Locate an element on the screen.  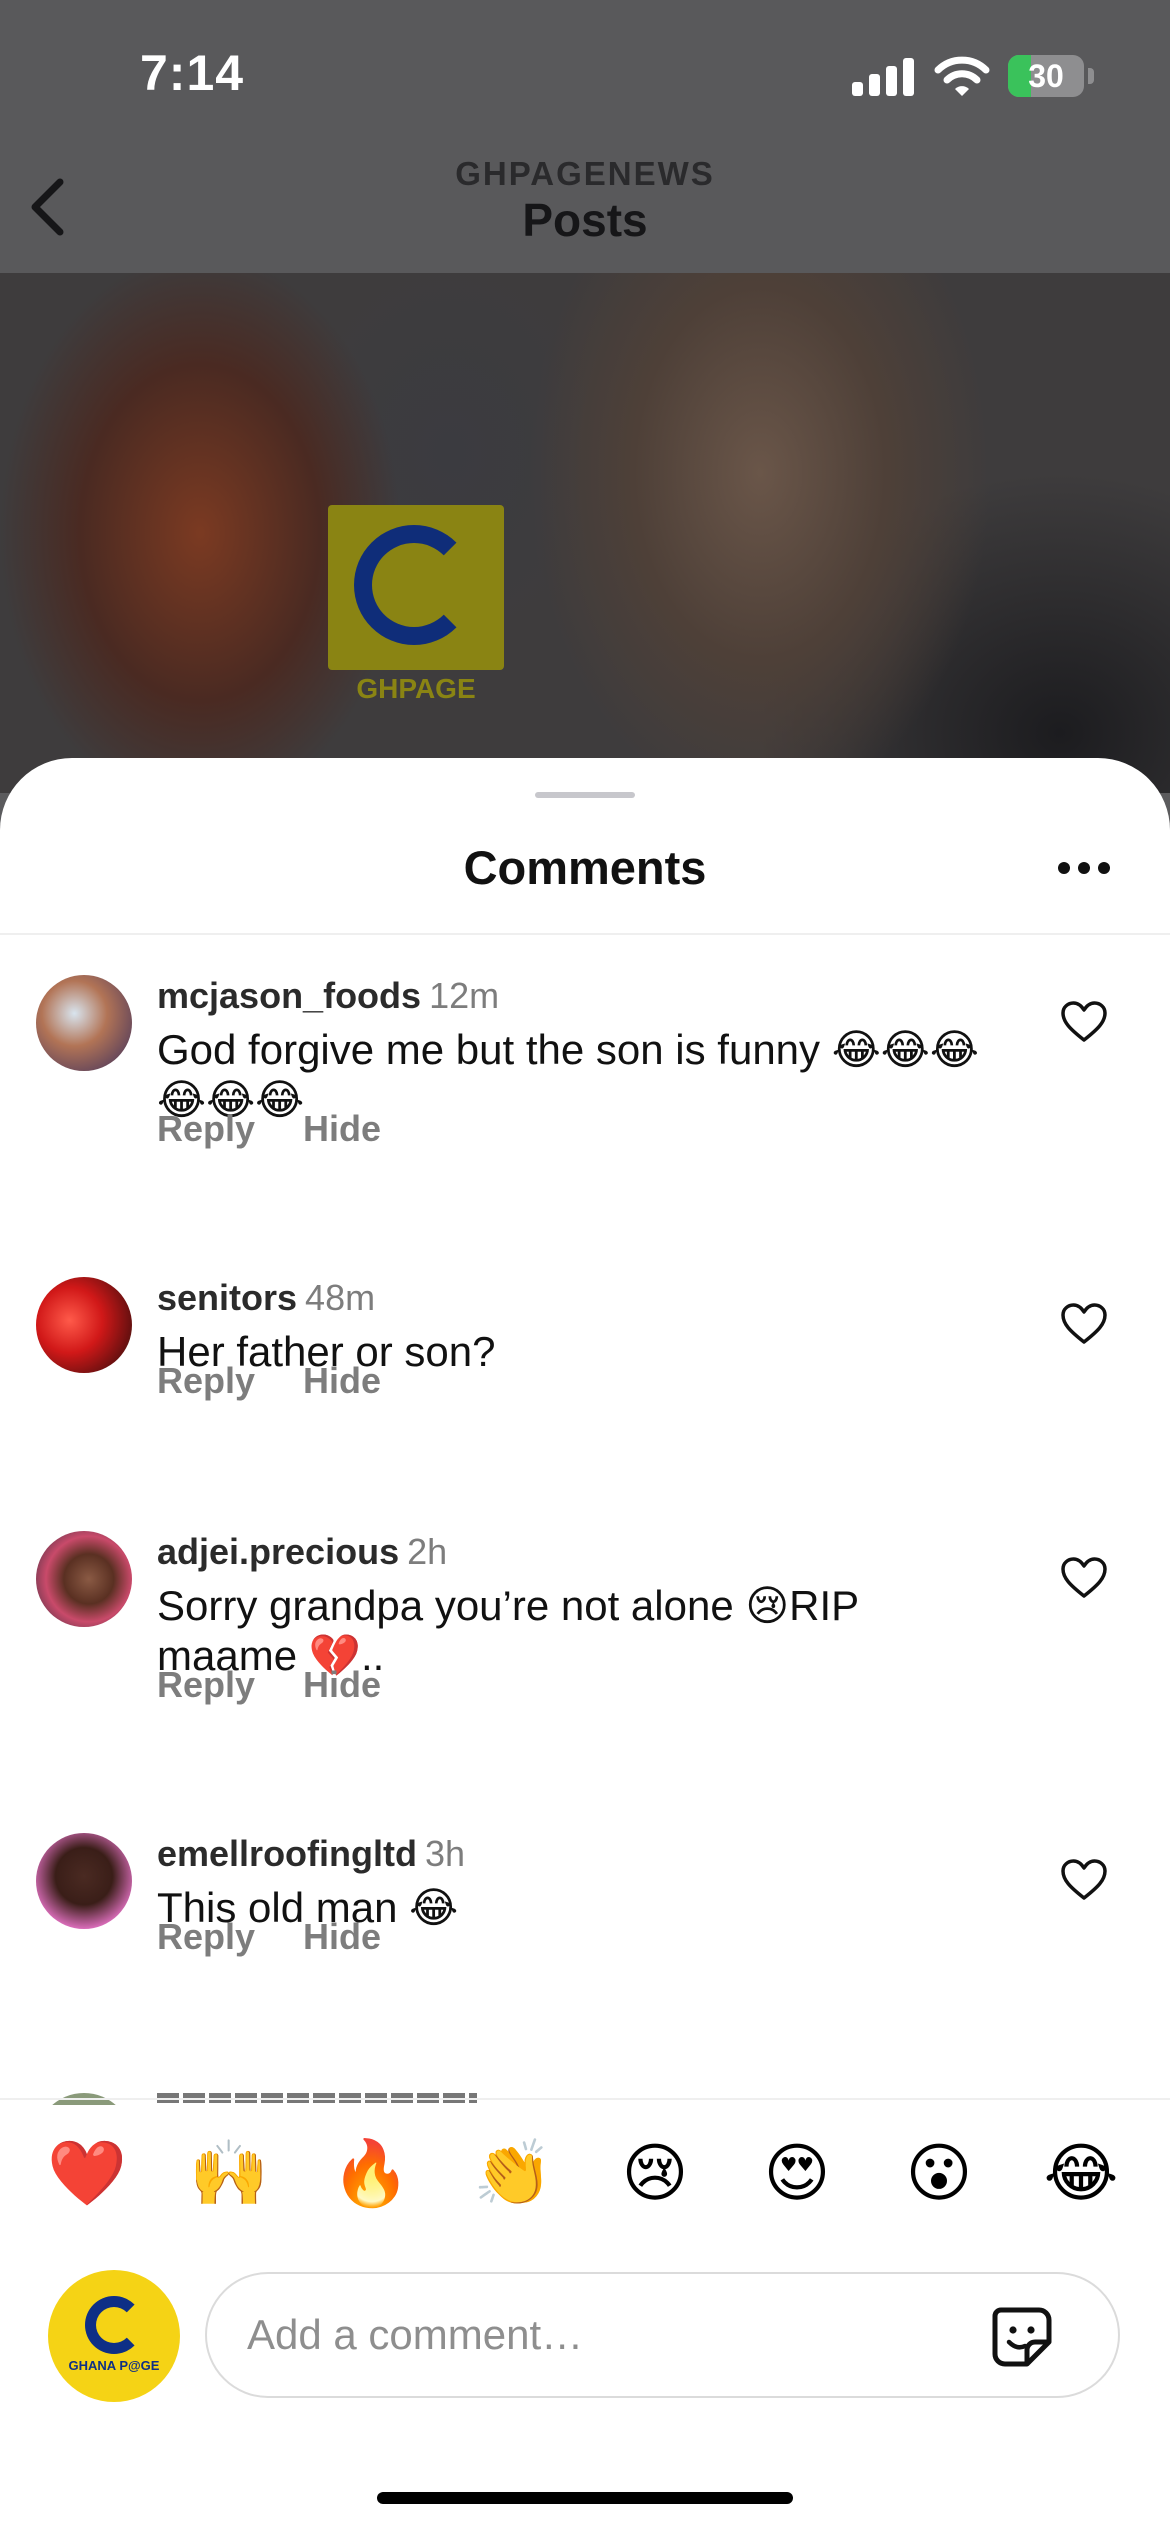
comment-username: senitors is located at coordinates (227, 1297).